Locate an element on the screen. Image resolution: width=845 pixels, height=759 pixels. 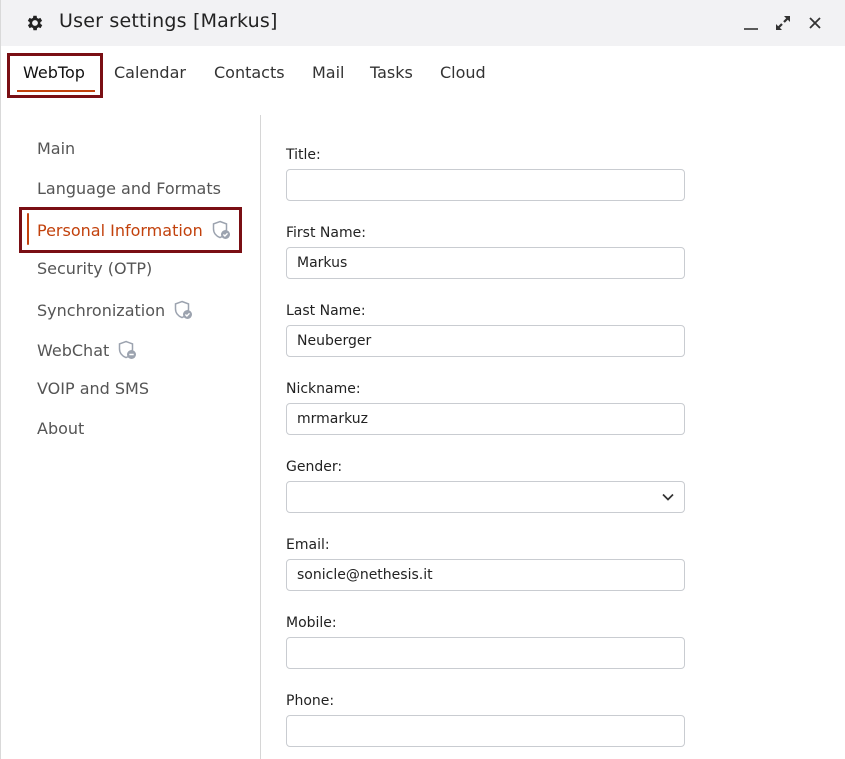
minimize-button is located at coordinates (751, 23).